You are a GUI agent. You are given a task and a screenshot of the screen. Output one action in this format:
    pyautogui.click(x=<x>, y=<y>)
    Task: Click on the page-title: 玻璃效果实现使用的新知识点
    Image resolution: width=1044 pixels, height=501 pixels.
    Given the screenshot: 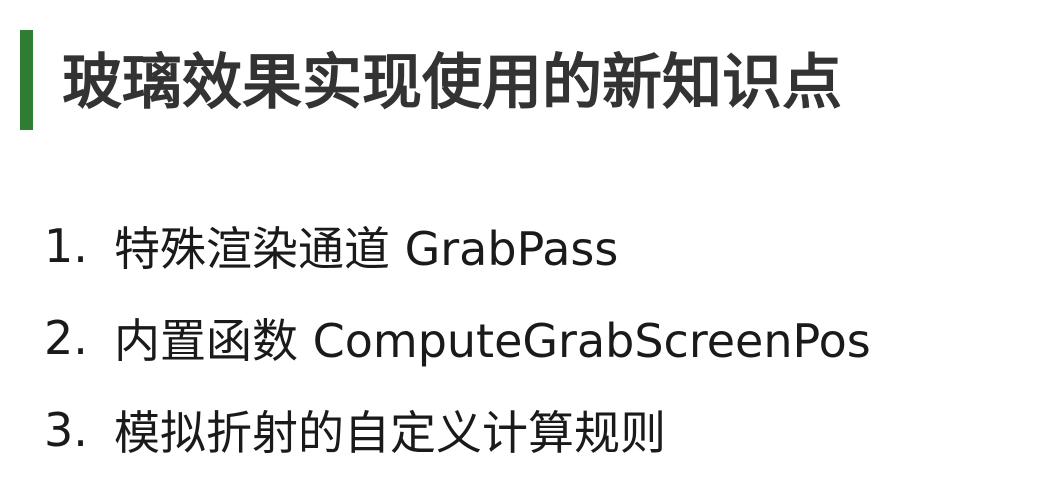 What is the action you would take?
    pyautogui.click(x=452, y=83)
    